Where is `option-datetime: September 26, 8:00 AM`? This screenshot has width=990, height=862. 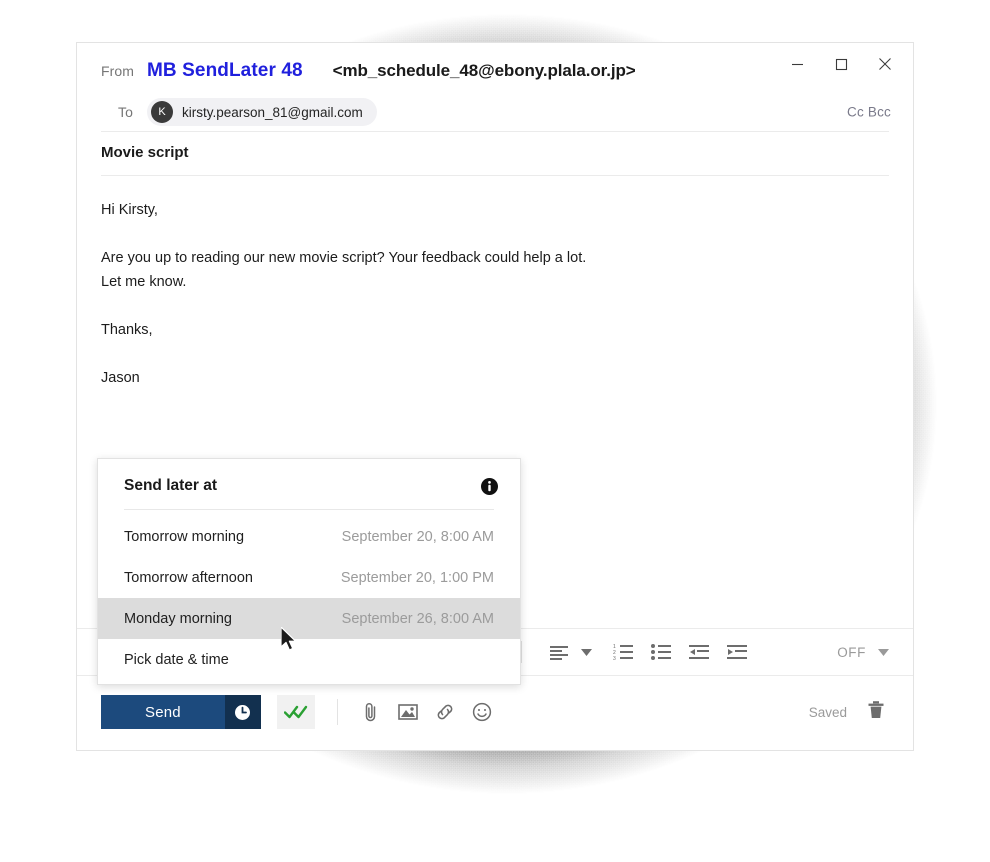 option-datetime: September 26, 8:00 AM is located at coordinates (417, 618).